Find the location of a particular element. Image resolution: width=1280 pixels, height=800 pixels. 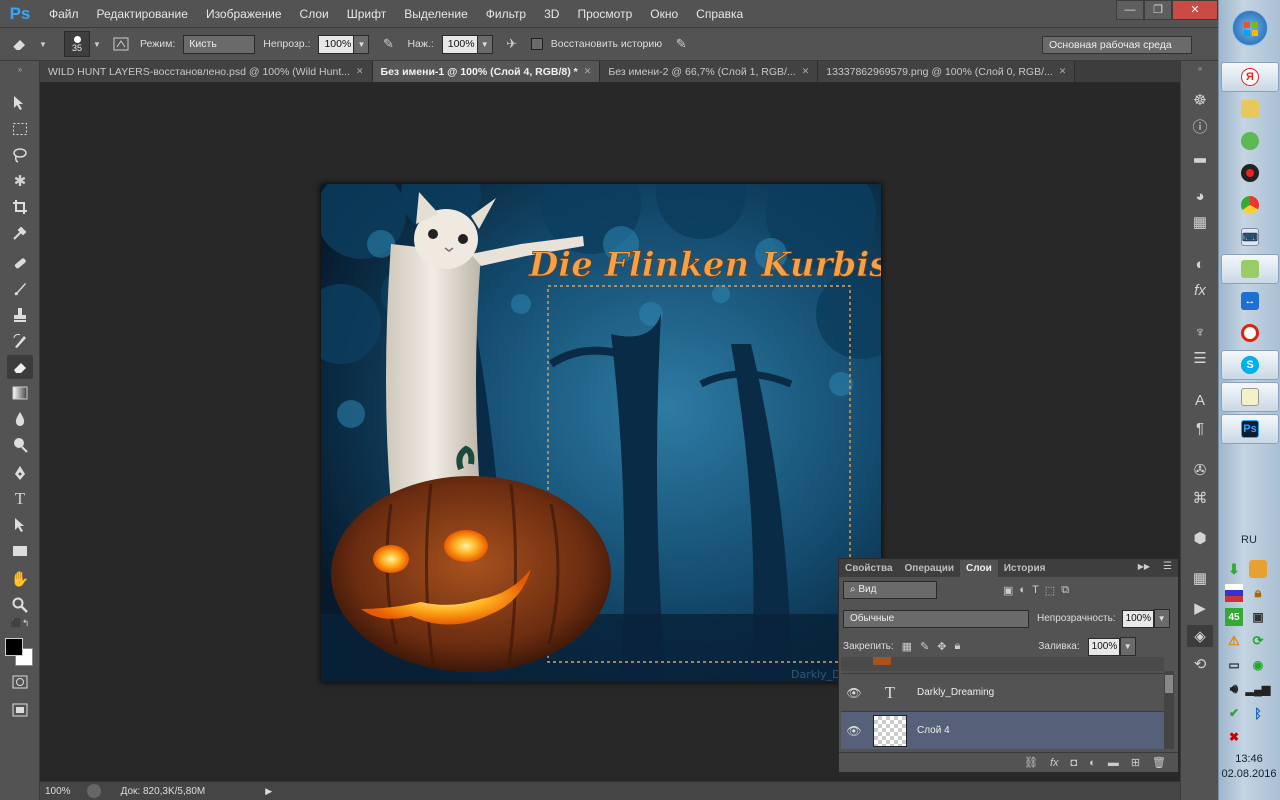

bluetooth-icon: ᛒ is located at coordinates (1258, 713).